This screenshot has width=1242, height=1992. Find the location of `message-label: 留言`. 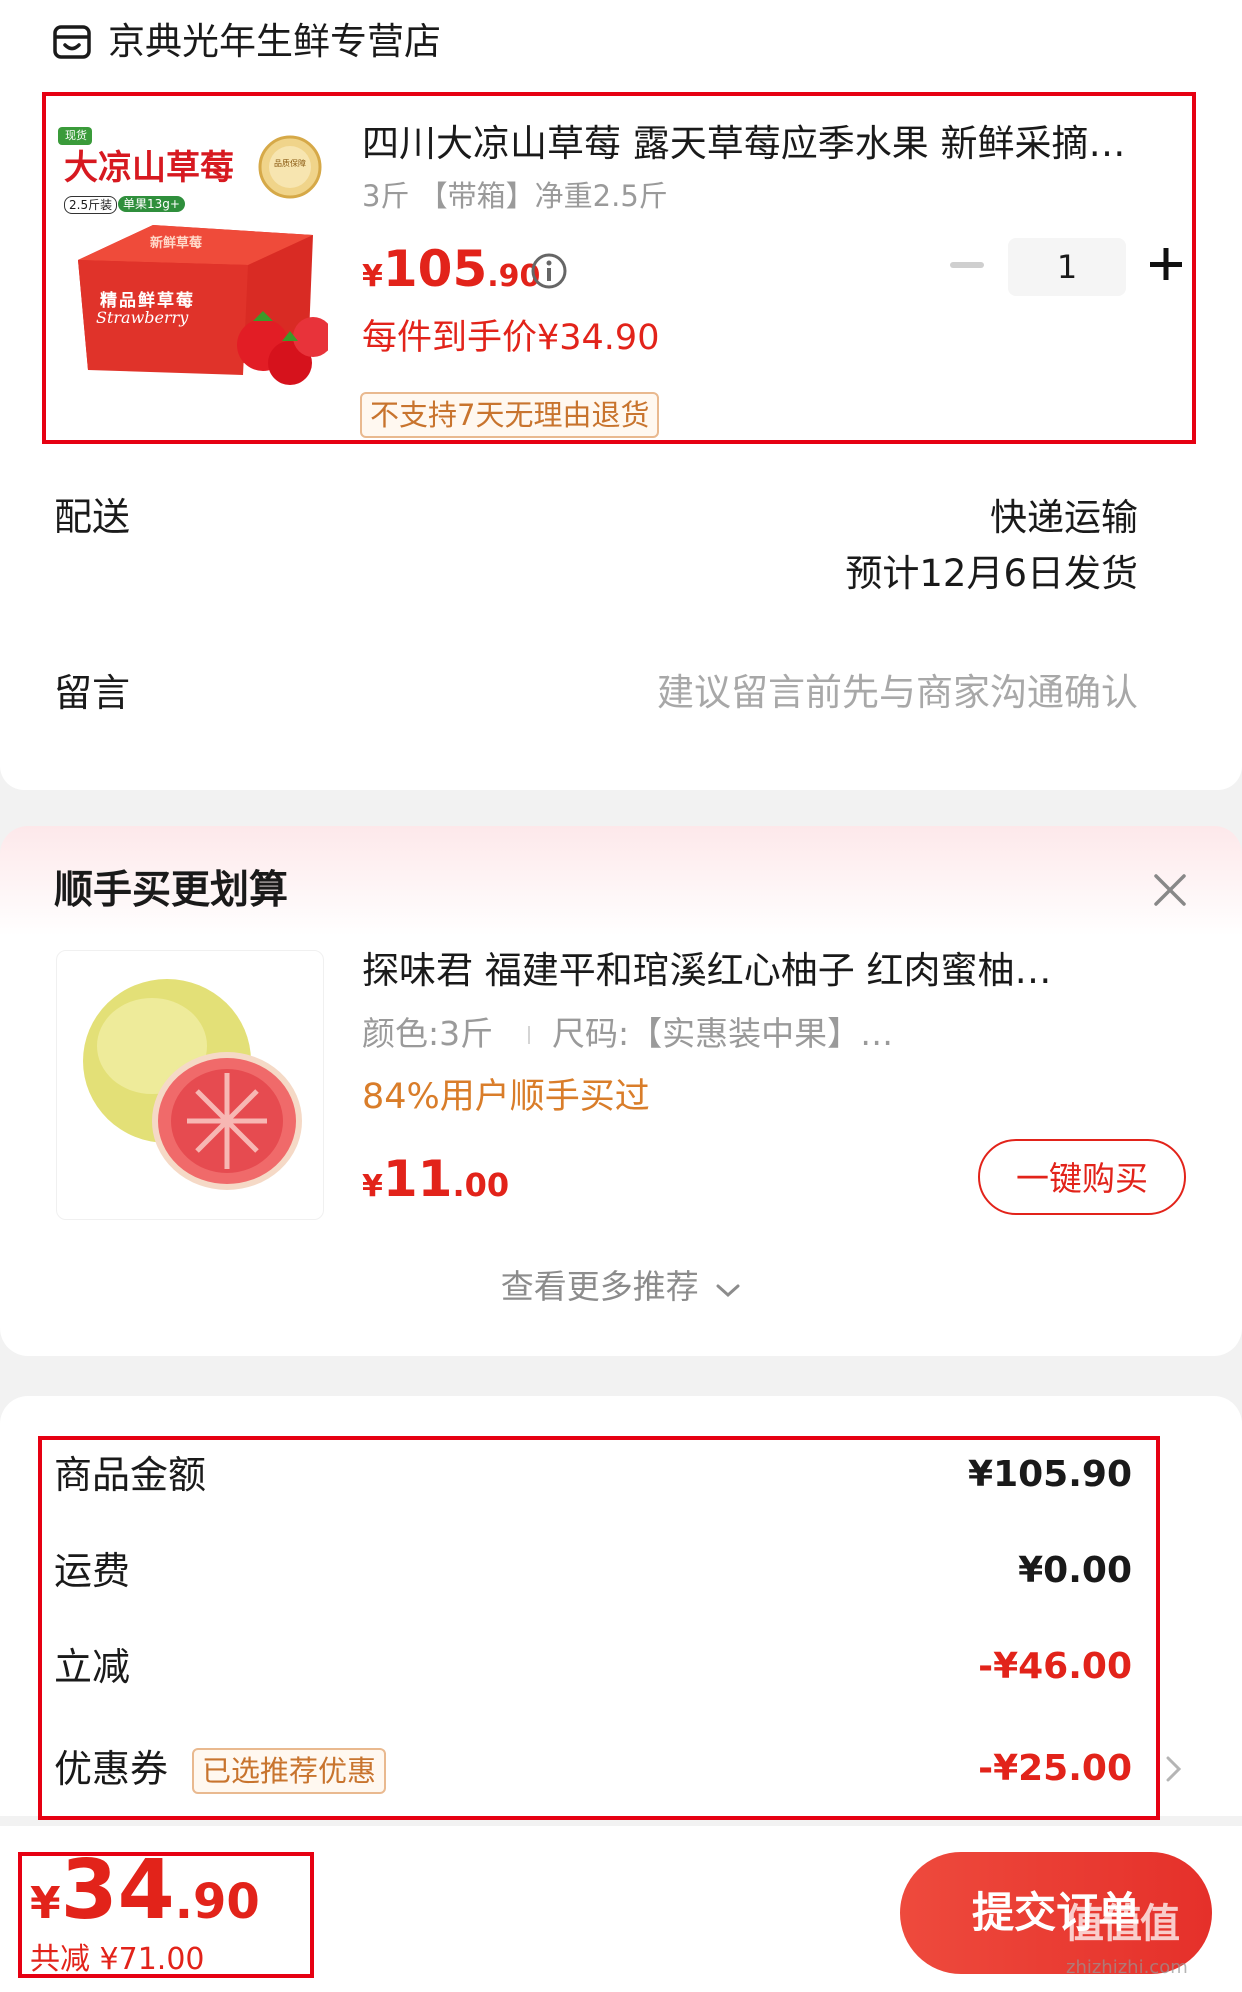

message-label: 留言 is located at coordinates (92, 693).